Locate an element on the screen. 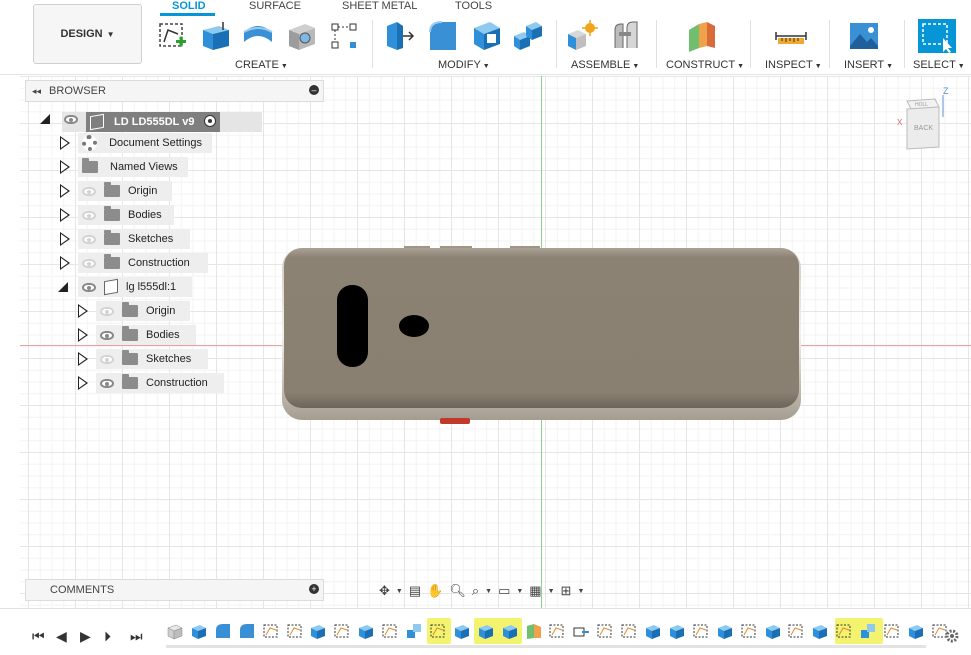 This screenshot has width=971, height=655. construct-menu: CONSTRUCT ▼ is located at coordinates (705, 65).